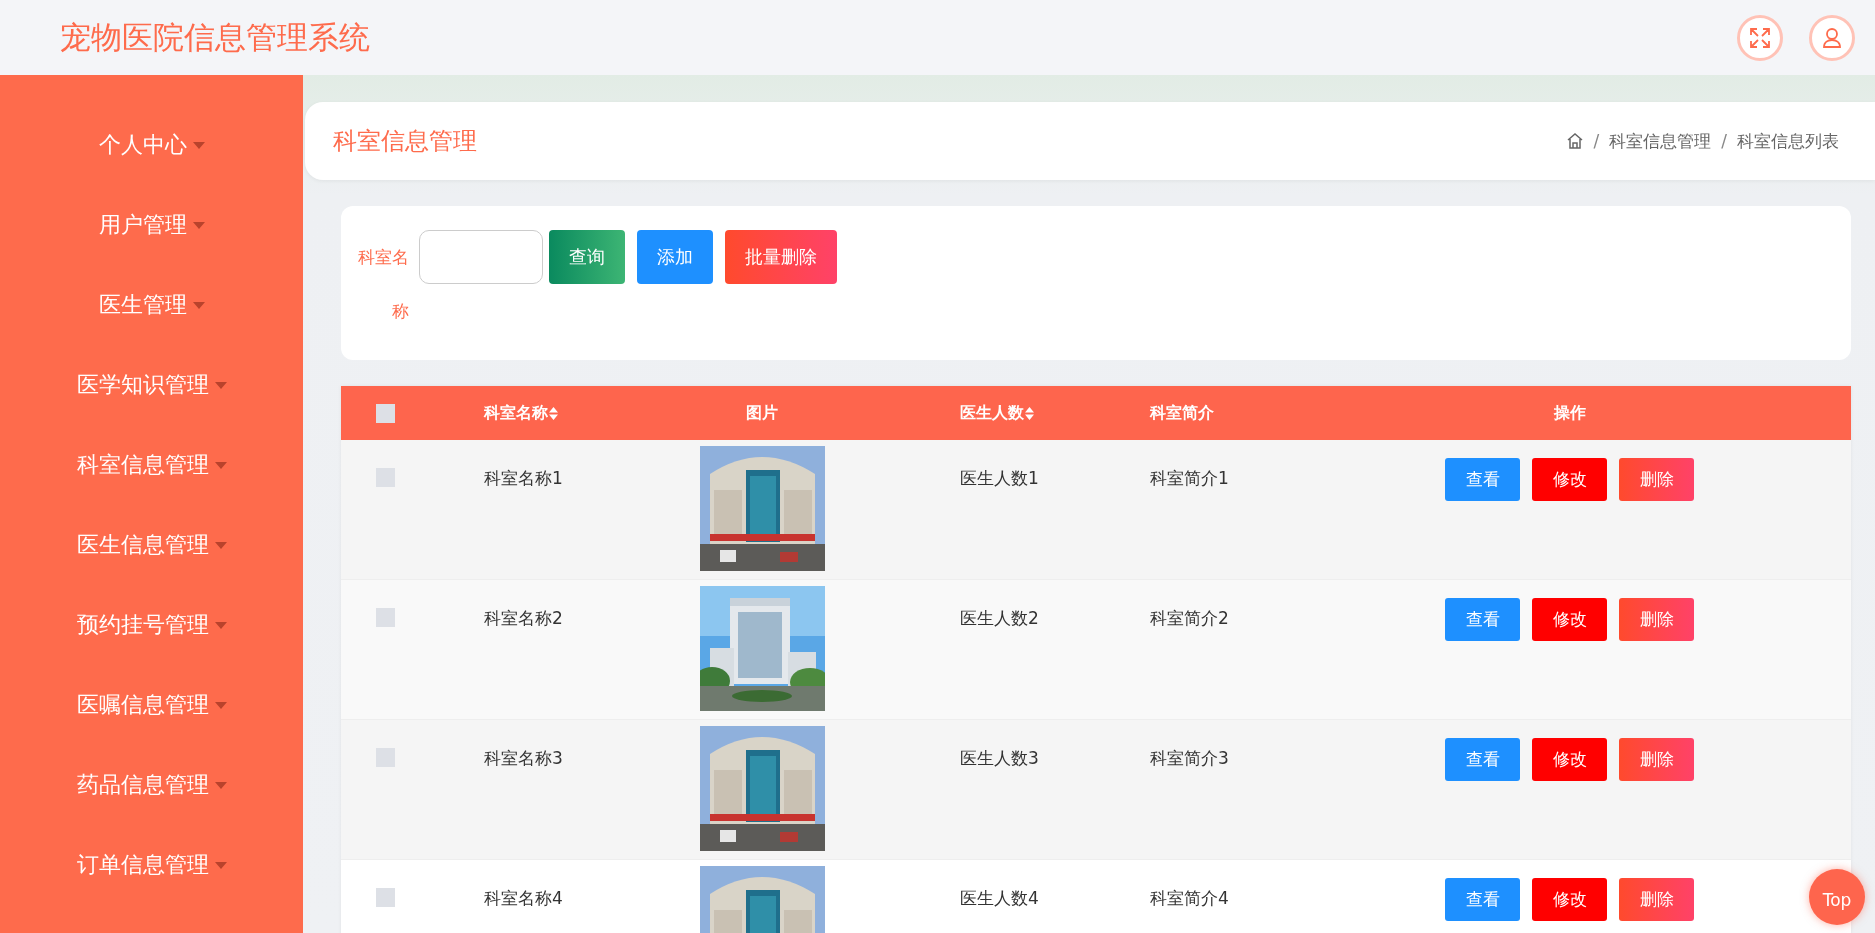 This screenshot has width=1875, height=933. What do you see at coordinates (151, 465) in the screenshot?
I see `sidebar-item: 科室信息管理` at bounding box center [151, 465].